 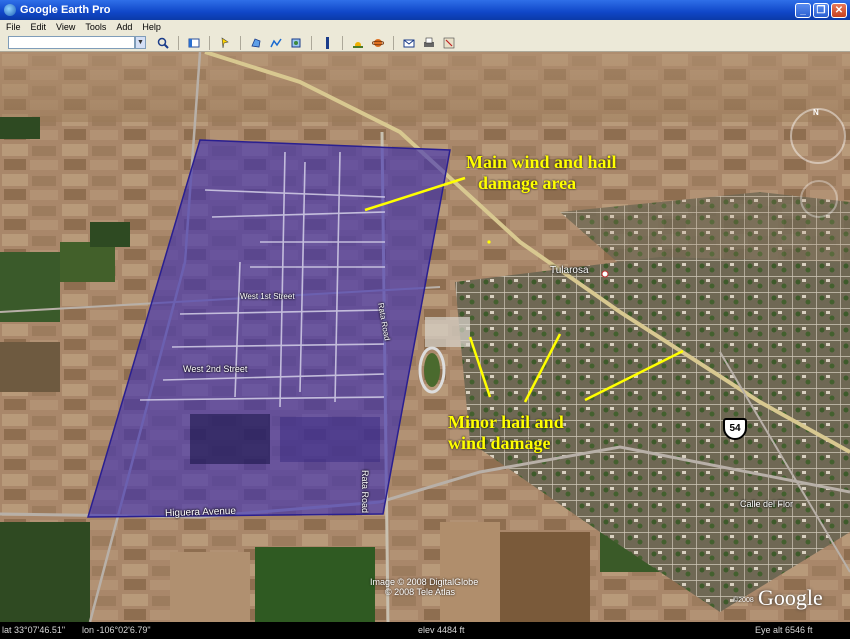 What do you see at coordinates (163, 43) in the screenshot?
I see `search-icon` at bounding box center [163, 43].